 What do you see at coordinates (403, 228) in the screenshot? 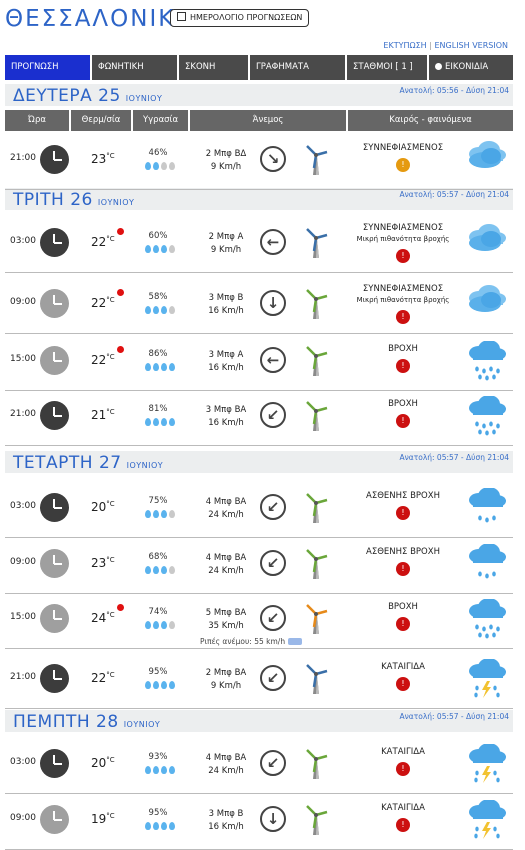
I see `condition-label: ΣΥΝΝΕΦΙΑΣΜΕΝΟΣ` at bounding box center [403, 228].